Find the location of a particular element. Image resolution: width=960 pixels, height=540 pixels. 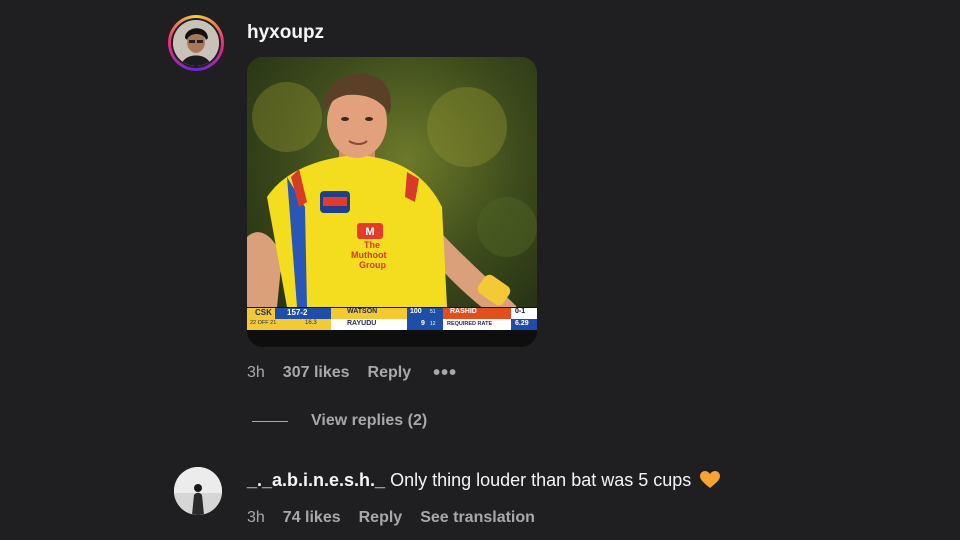

person-silhouette-avatar-icon is located at coordinates (198, 491).